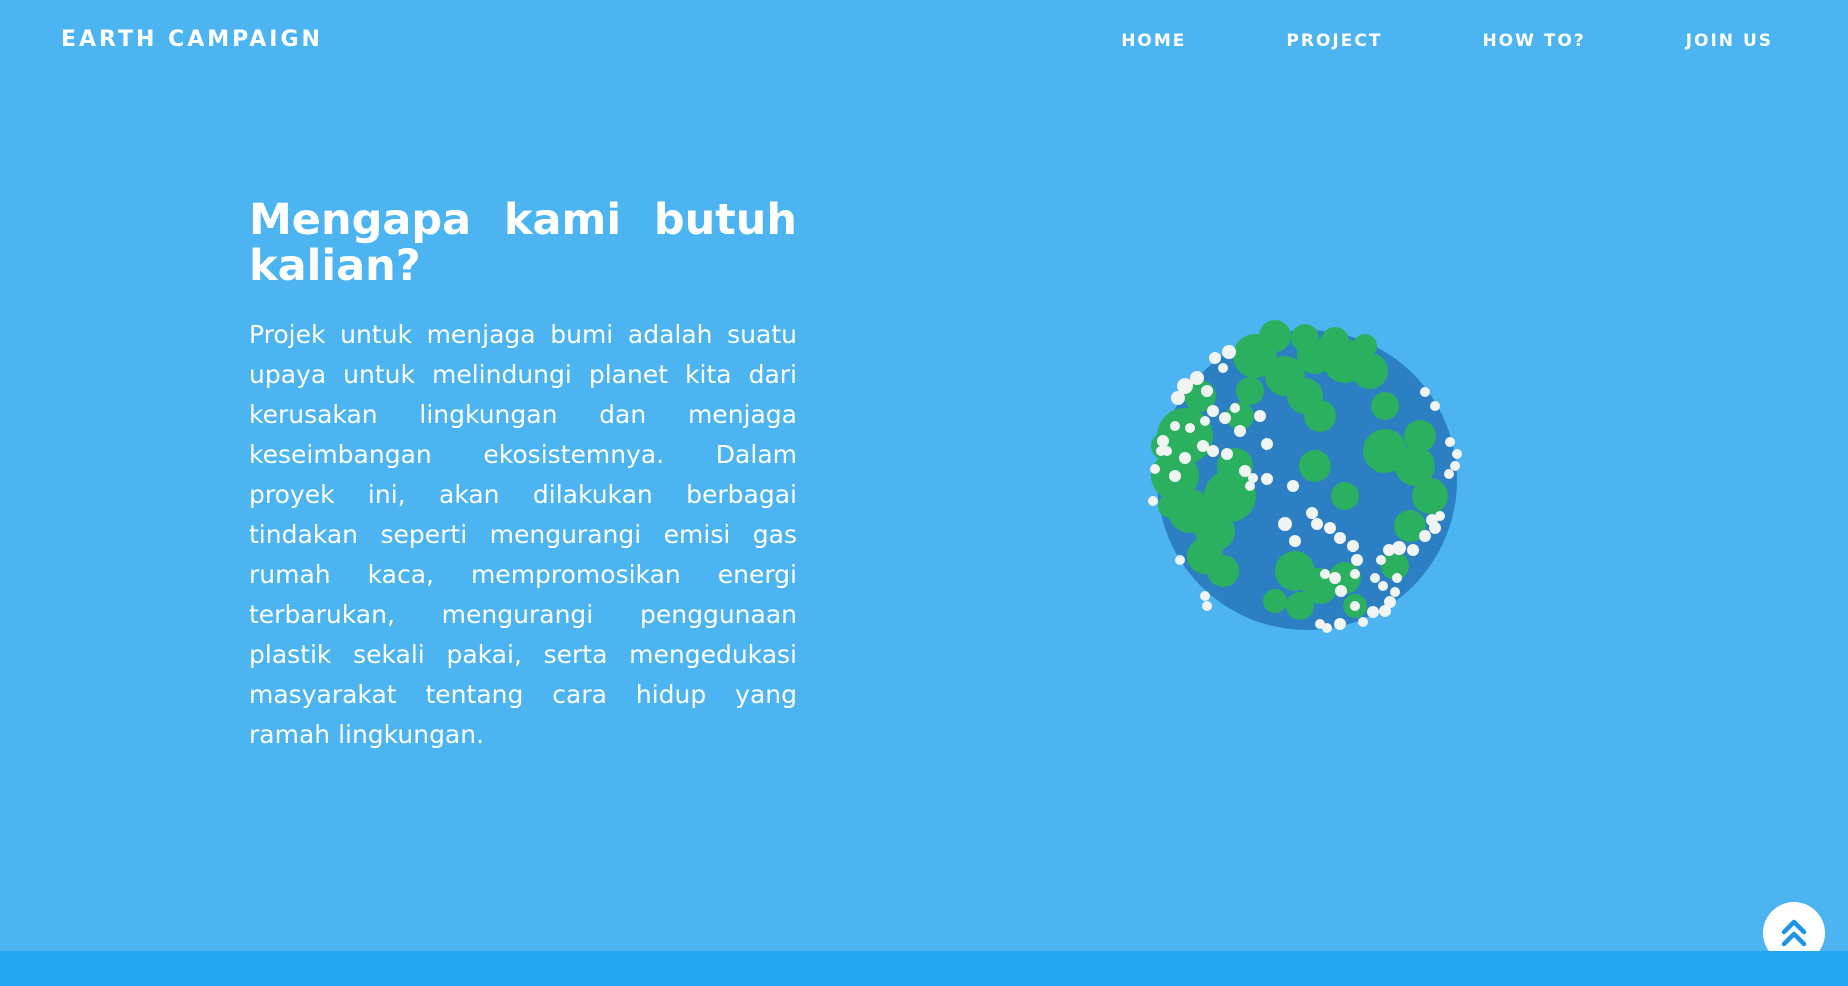 The height and width of the screenshot is (986, 1848). I want to click on nav-how-to: HOW TO?, so click(1533, 41).